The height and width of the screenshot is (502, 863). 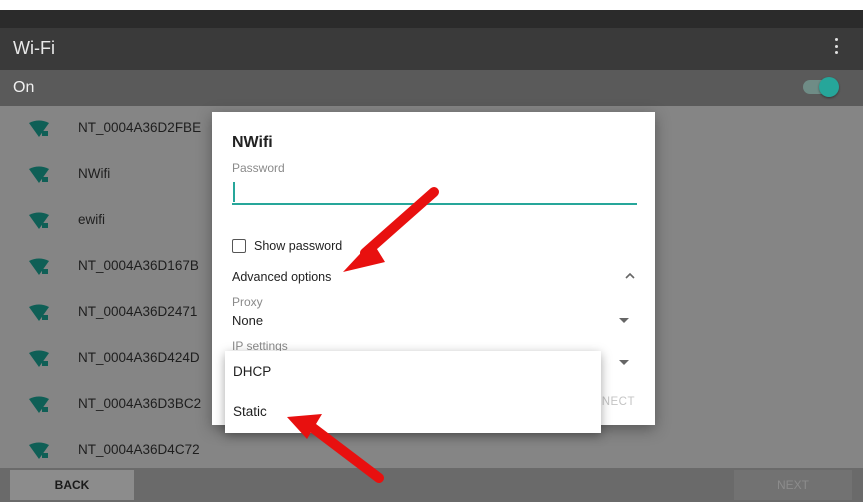 I want to click on network-name: NT_0004A36D2FBE, so click(x=140, y=127).